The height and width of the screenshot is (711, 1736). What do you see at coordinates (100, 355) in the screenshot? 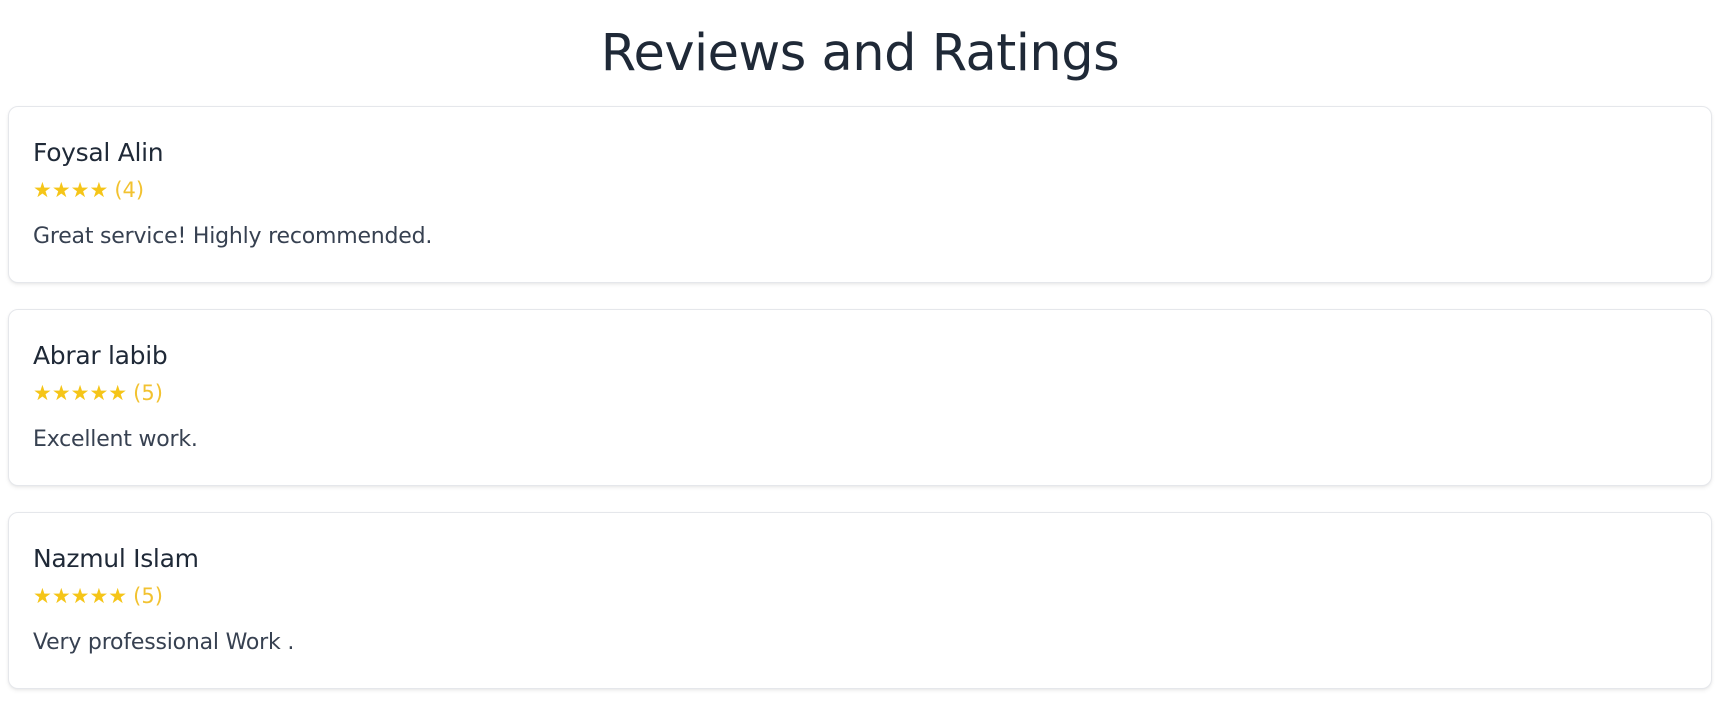
I see `reviewer-name: Abrar labib` at bounding box center [100, 355].